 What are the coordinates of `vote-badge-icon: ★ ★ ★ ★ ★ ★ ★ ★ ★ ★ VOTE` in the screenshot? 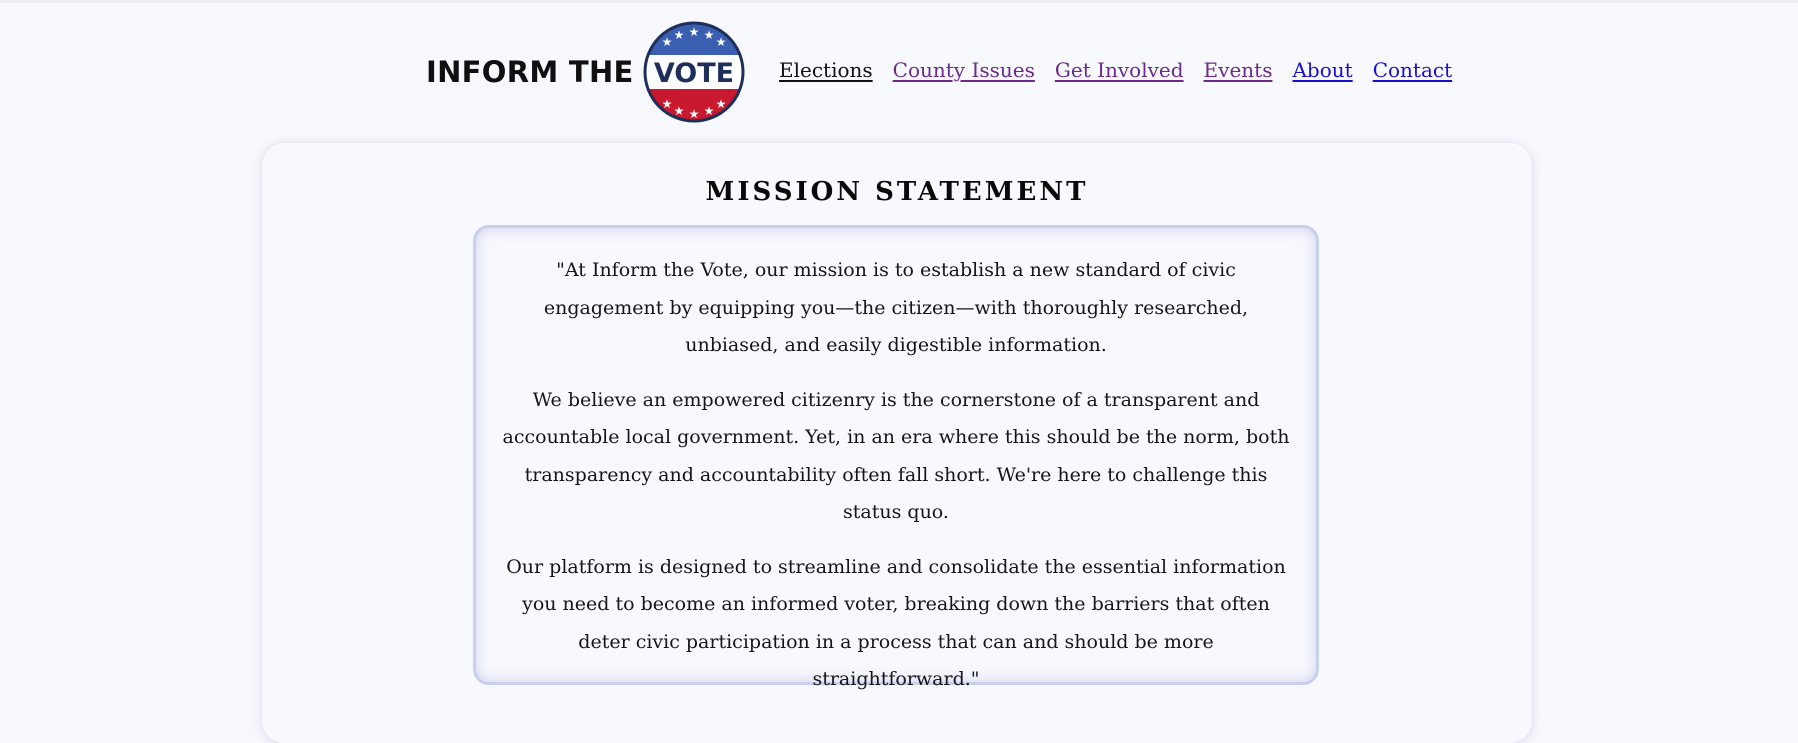 It's located at (694, 72).